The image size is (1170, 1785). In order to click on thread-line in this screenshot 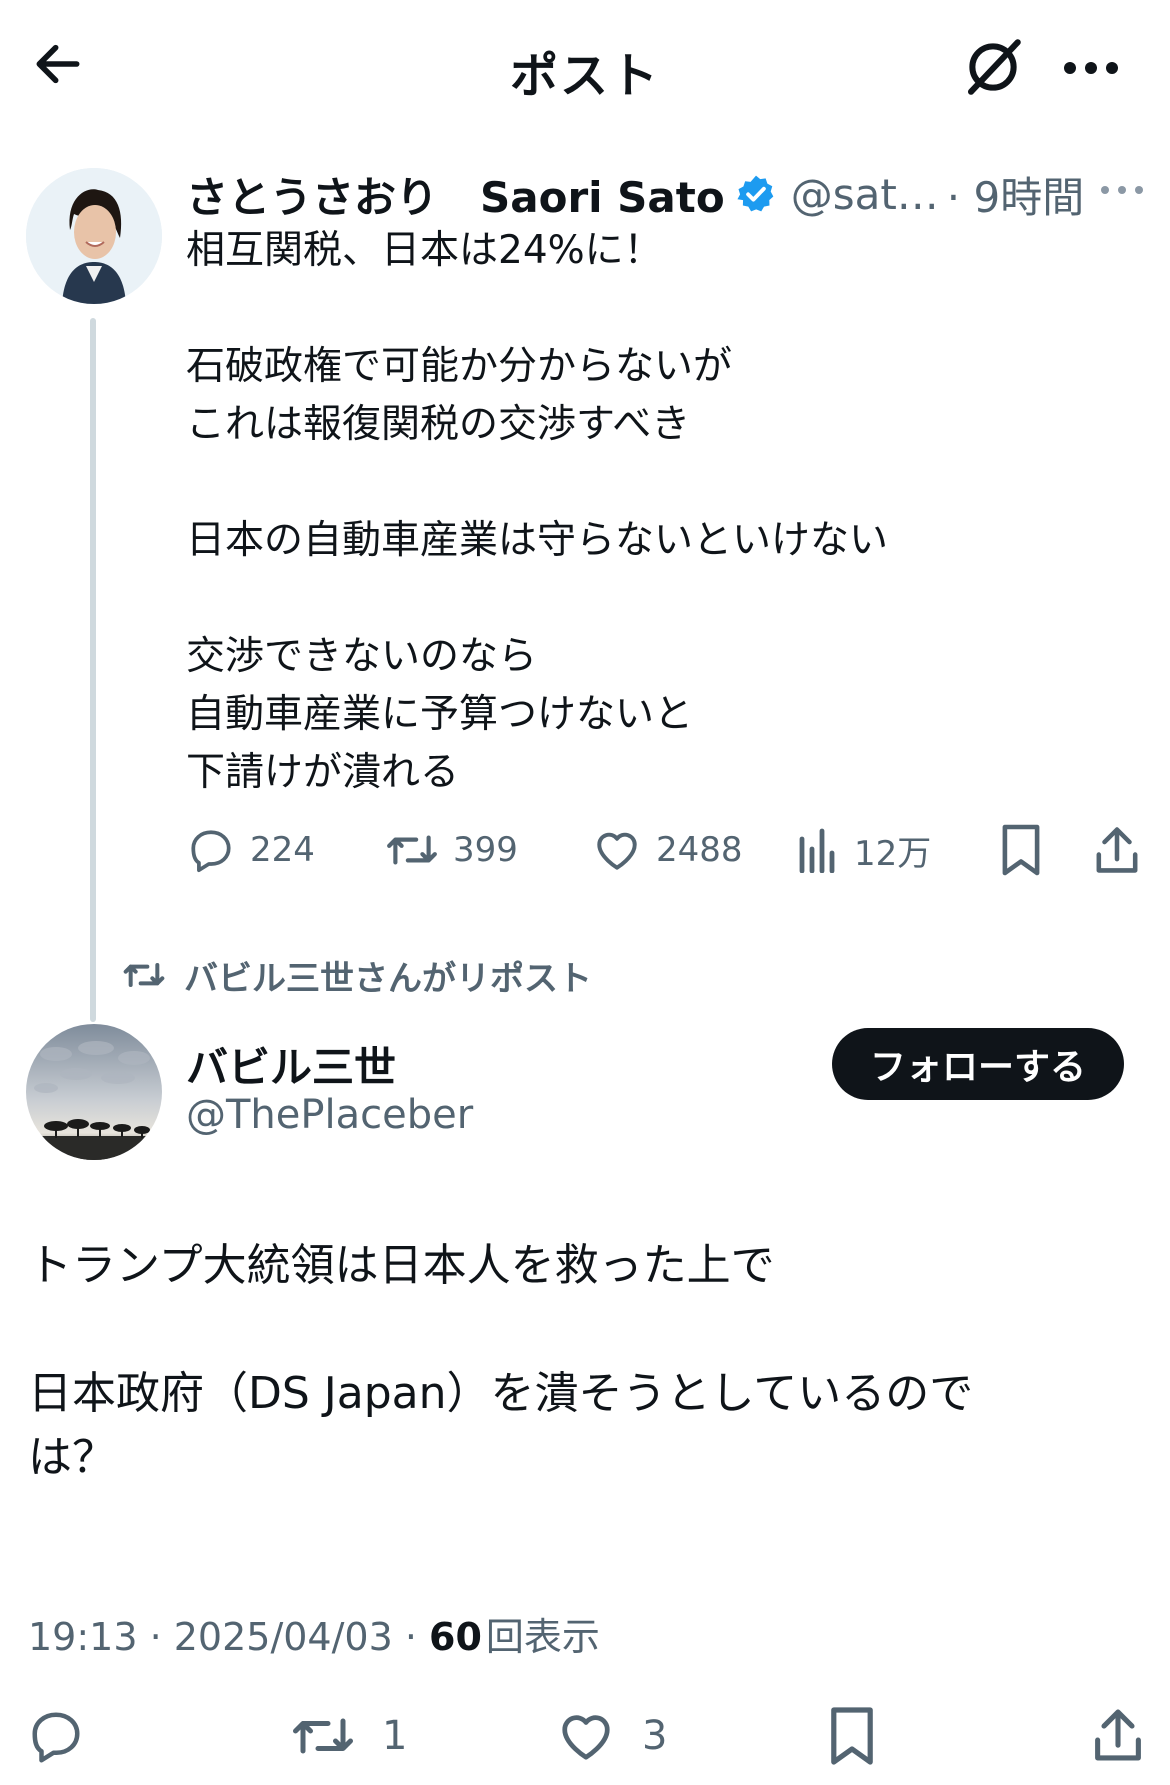, I will do `click(93, 670)`.